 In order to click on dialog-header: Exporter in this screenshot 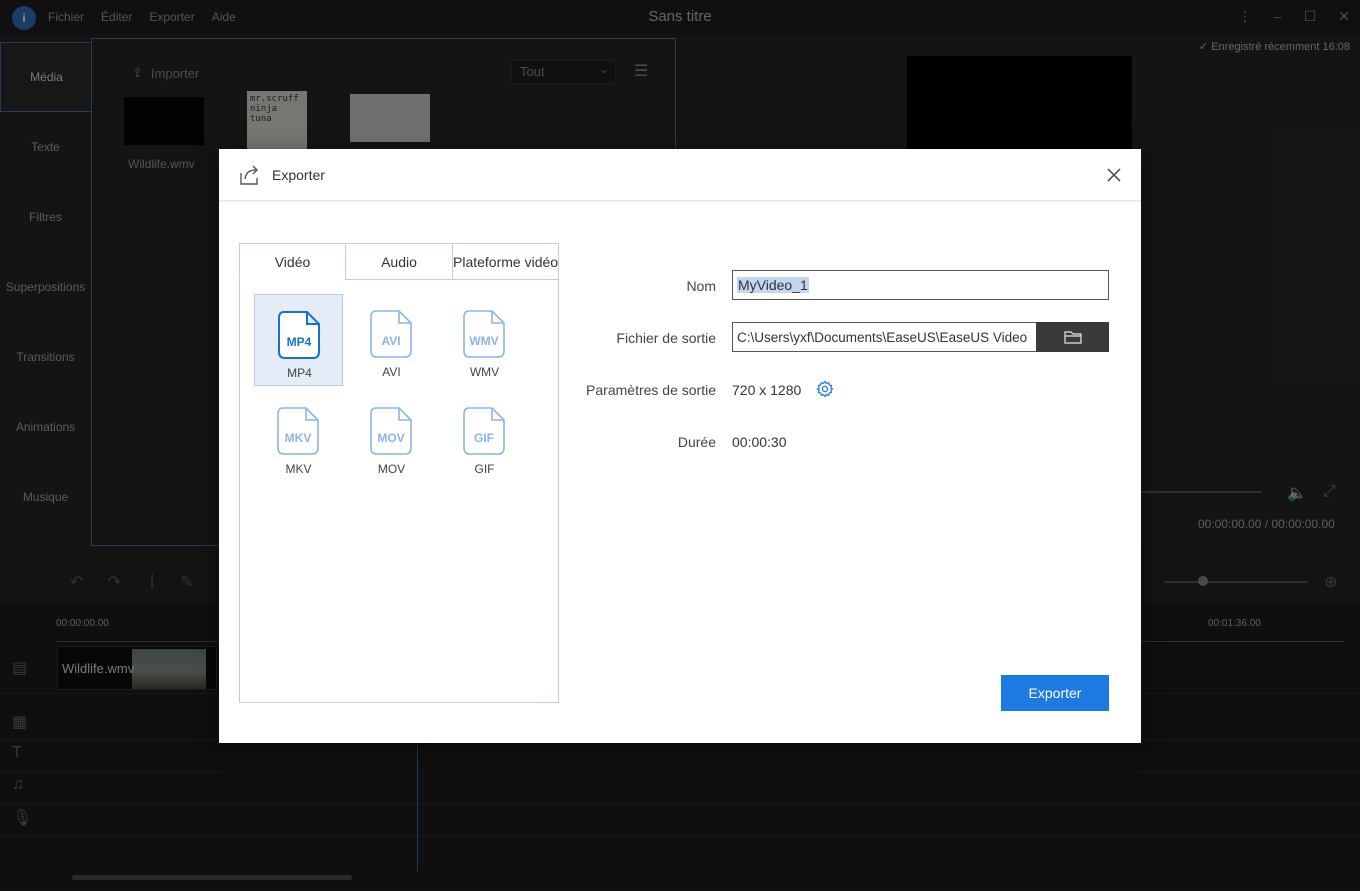, I will do `click(680, 175)`.